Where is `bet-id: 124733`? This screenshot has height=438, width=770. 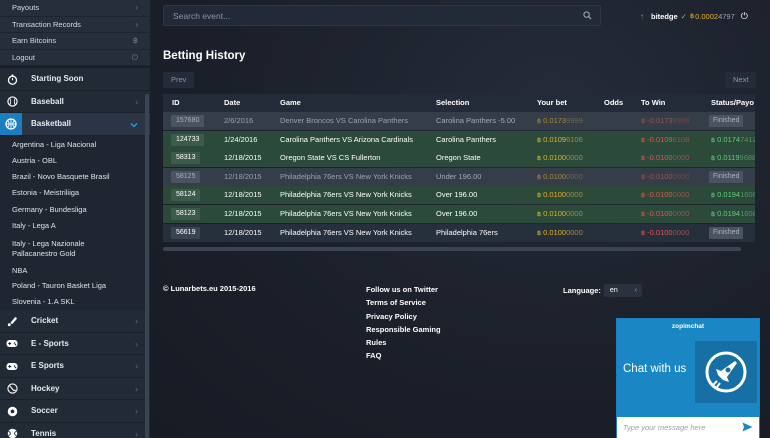 bet-id: 124733 is located at coordinates (188, 139).